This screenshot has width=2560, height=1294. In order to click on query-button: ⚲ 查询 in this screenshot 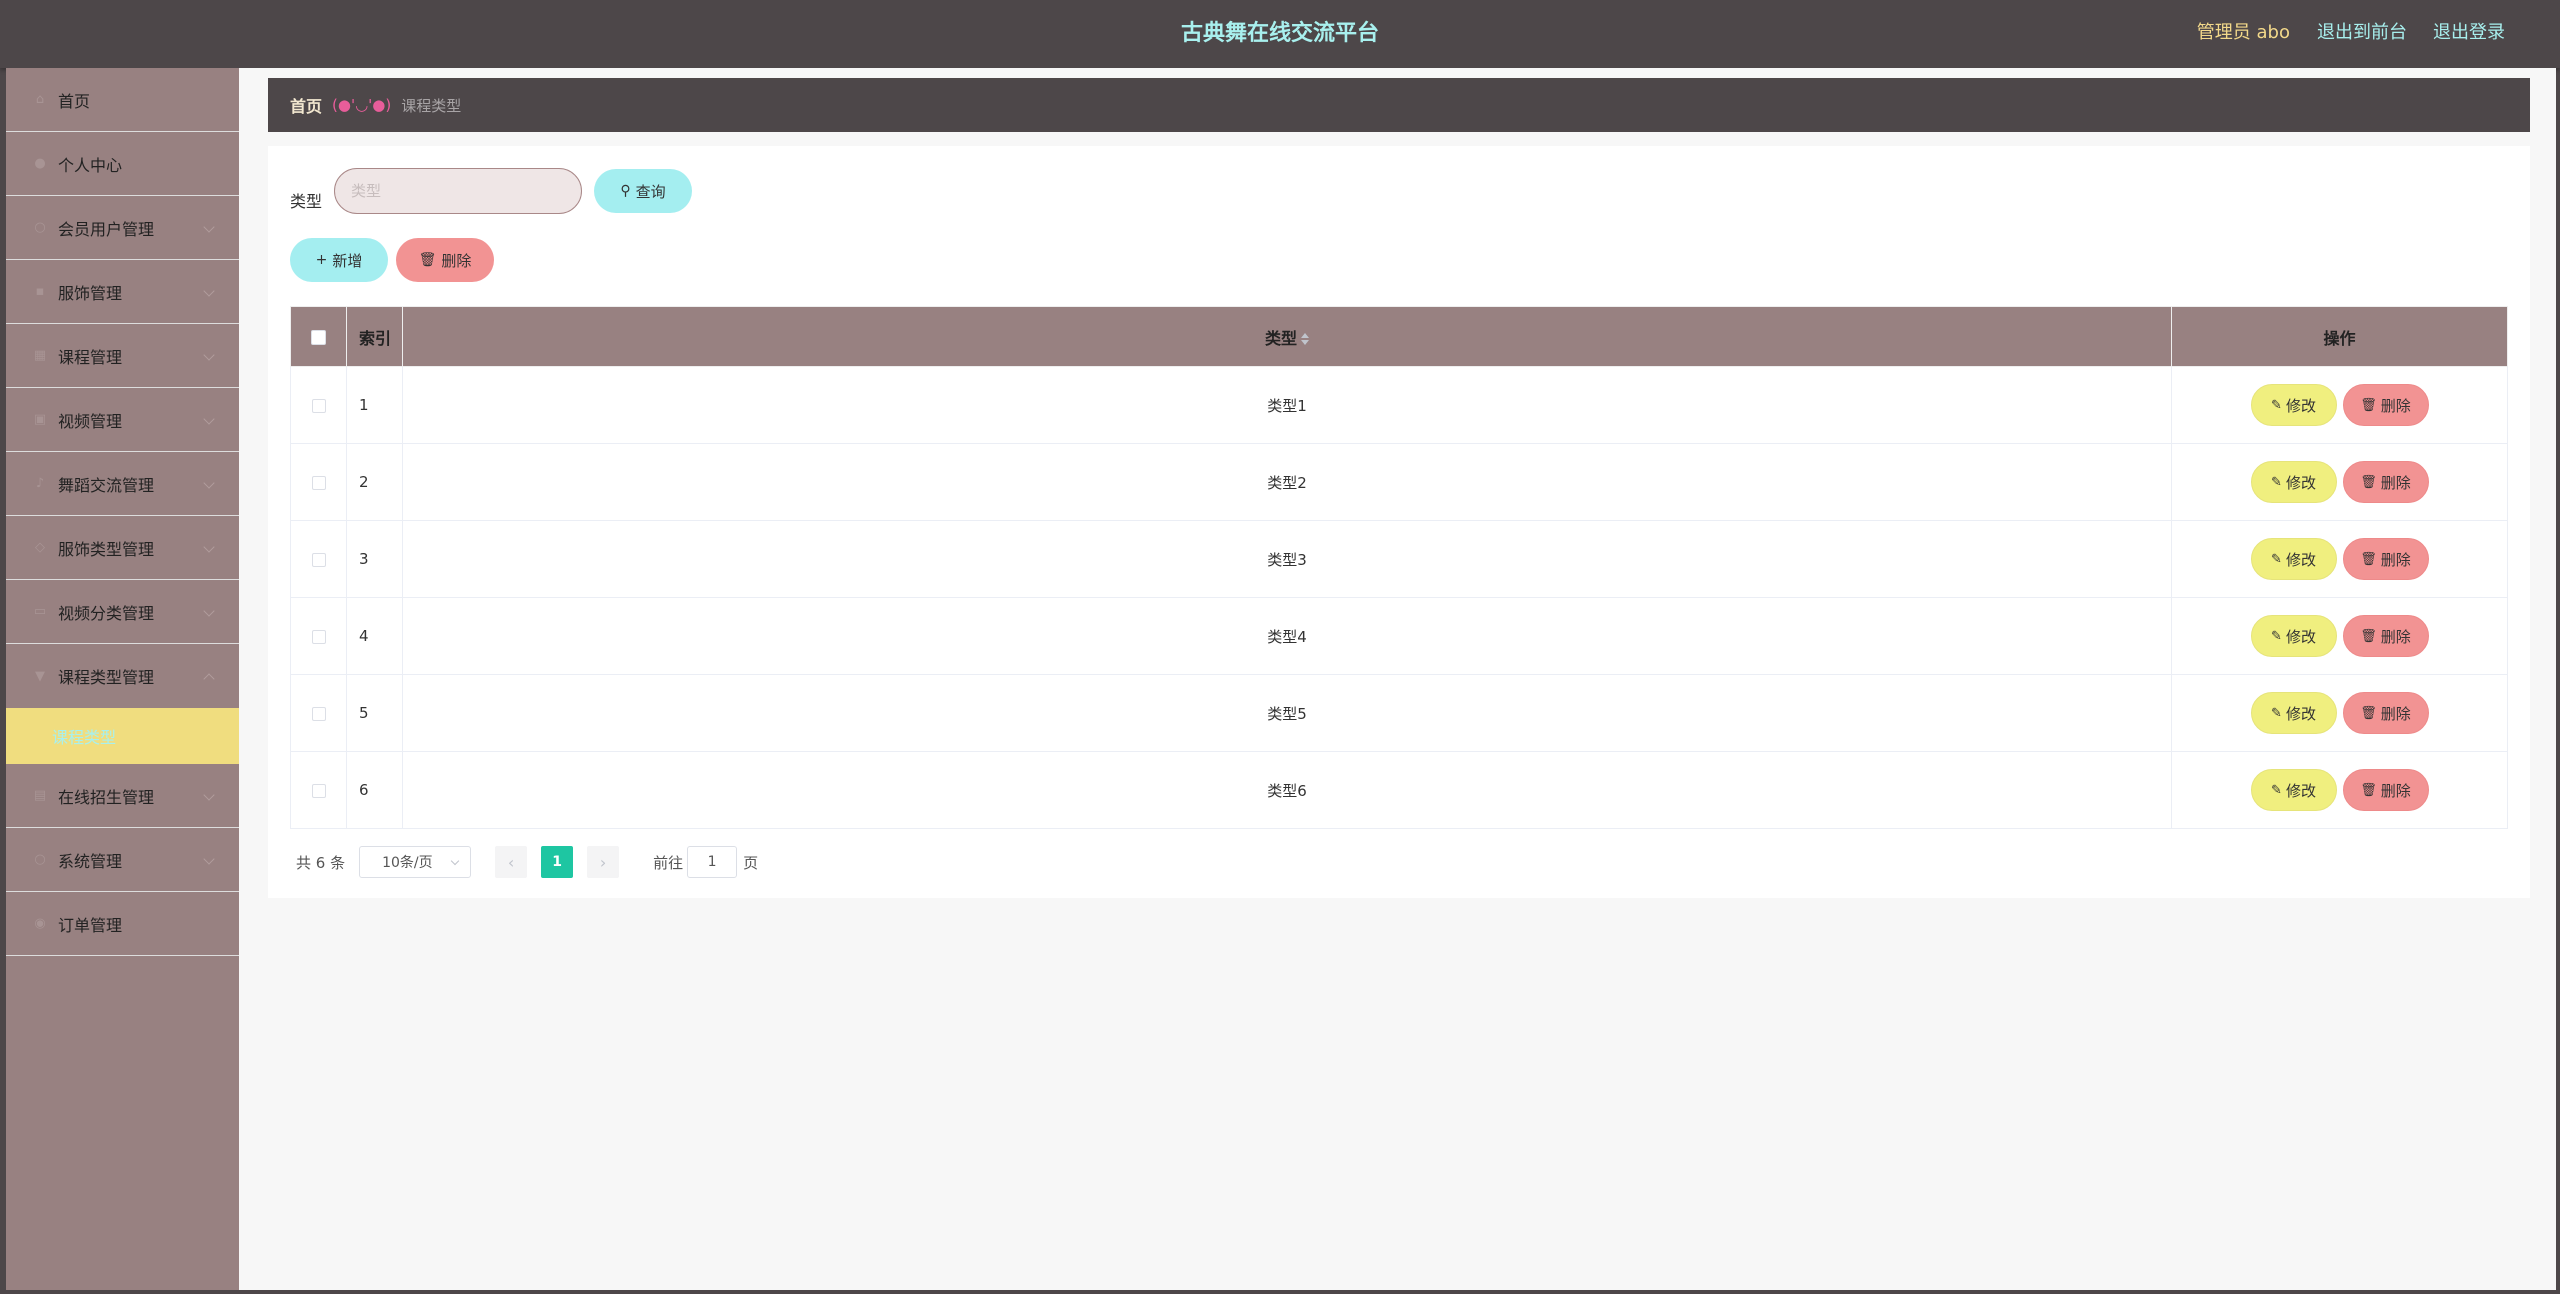, I will do `click(643, 191)`.